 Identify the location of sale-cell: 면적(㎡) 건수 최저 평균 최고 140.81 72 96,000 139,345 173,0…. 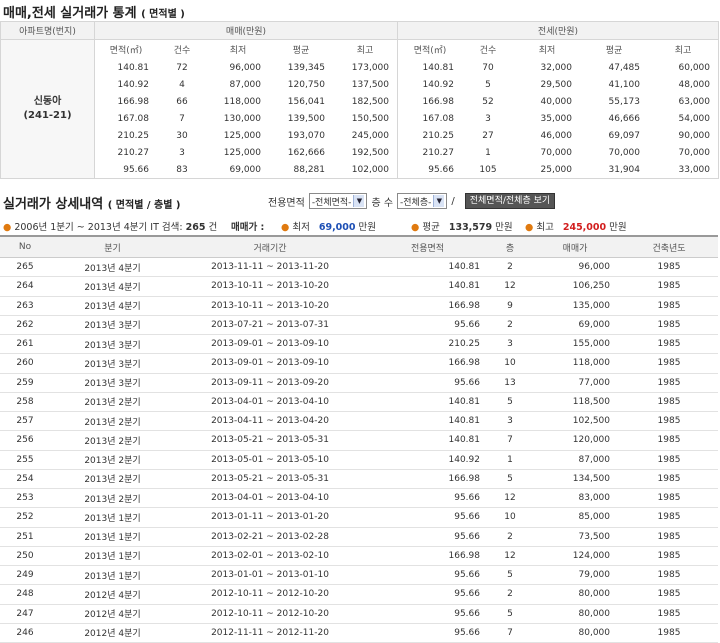
(246, 109).